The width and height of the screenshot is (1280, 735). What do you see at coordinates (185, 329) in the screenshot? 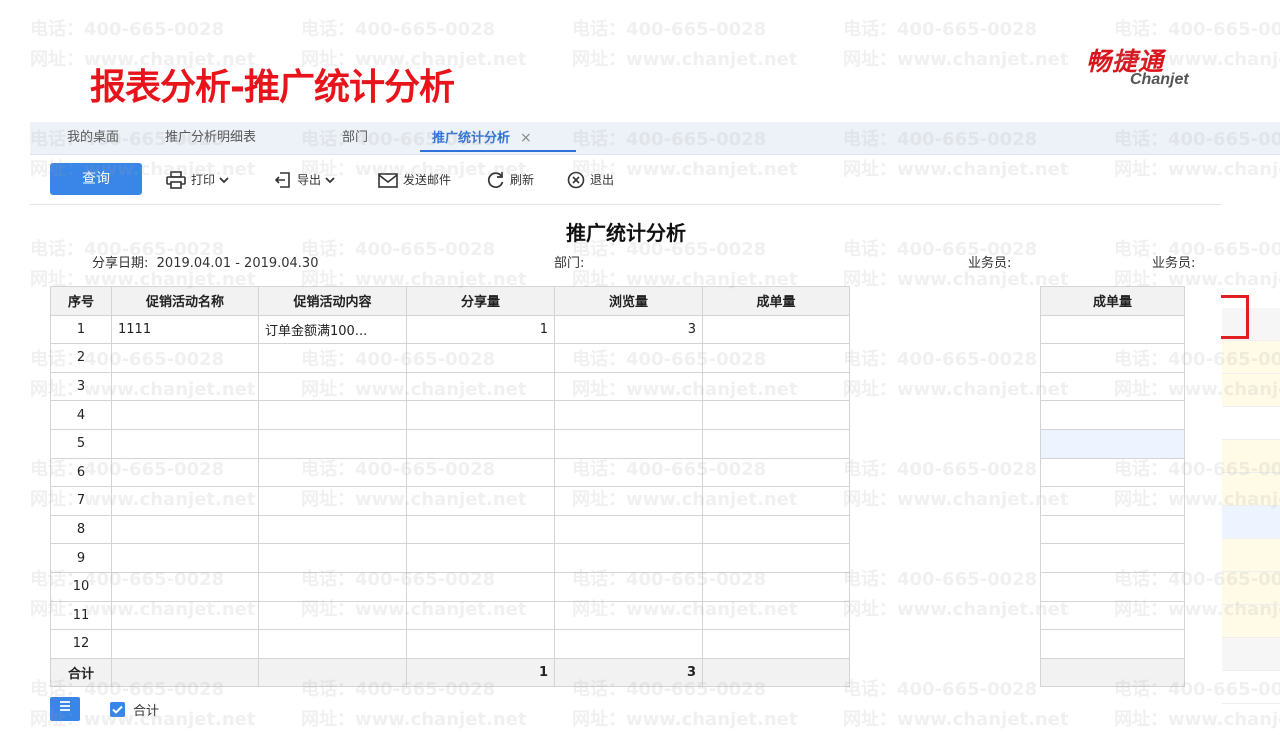
I see `table-cell: 1111` at bounding box center [185, 329].